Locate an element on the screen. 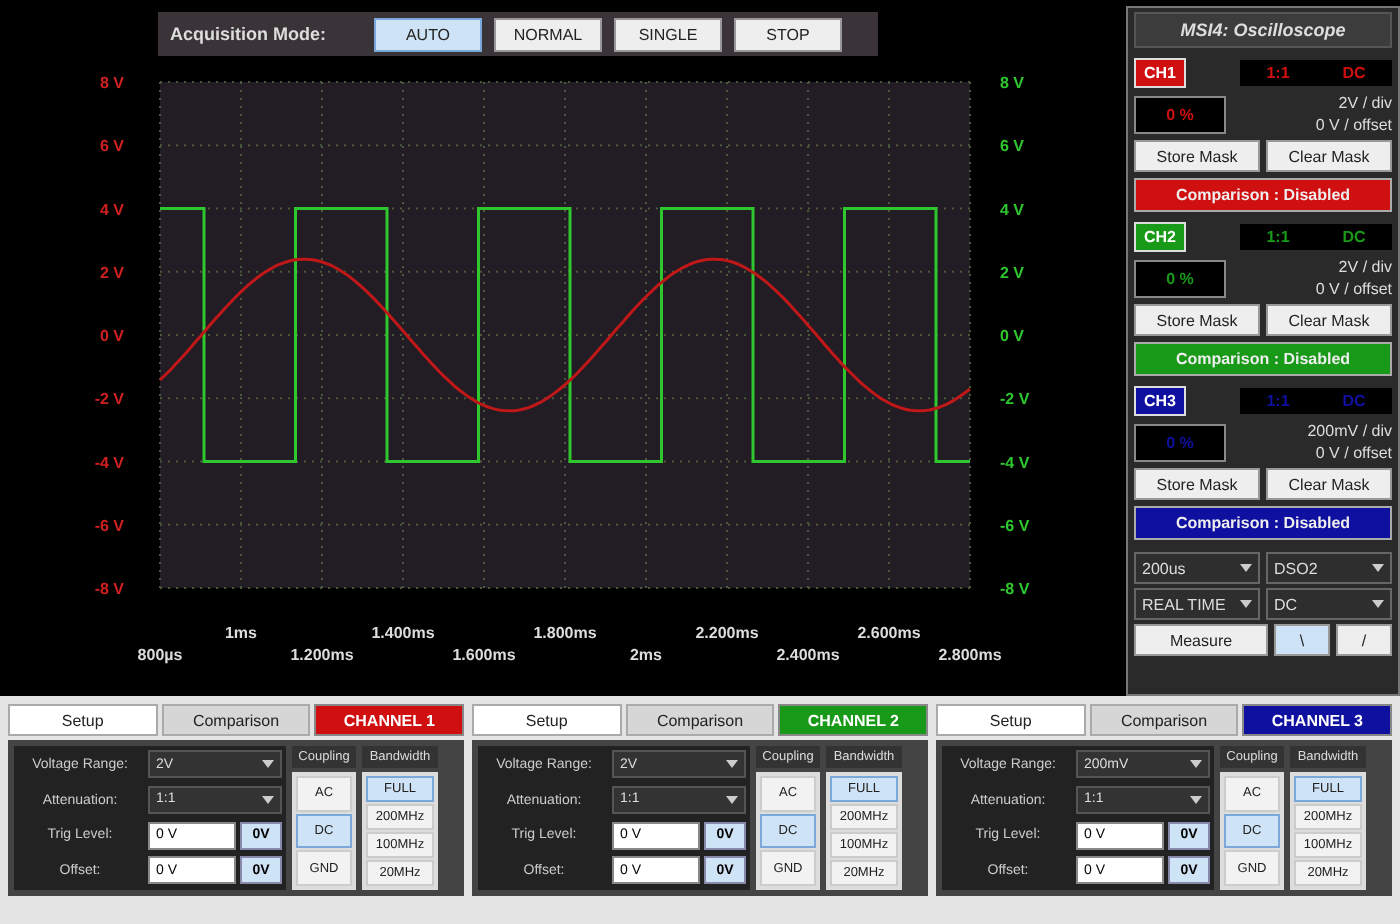 This screenshot has height=924, width=1400. channel-badge: CH3 is located at coordinates (1160, 401).